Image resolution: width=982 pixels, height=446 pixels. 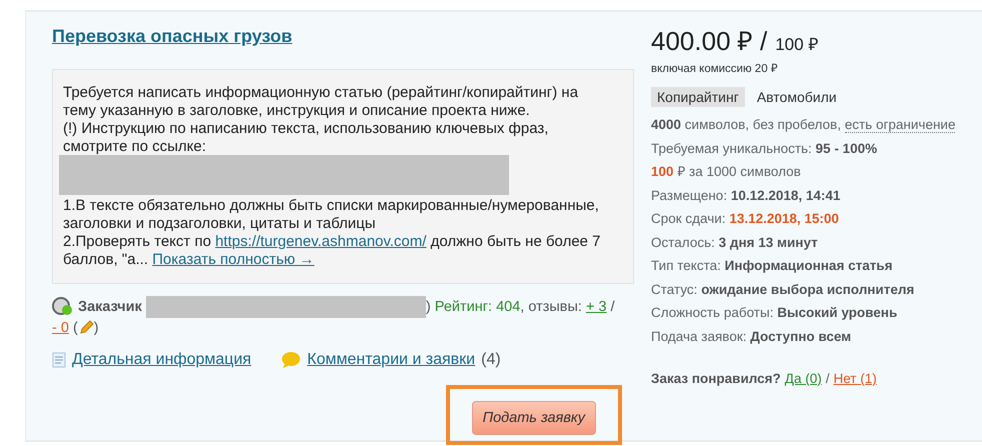 I want to click on detail-line: Требуемая уникальность: 95 - 100%, so click(x=764, y=149).